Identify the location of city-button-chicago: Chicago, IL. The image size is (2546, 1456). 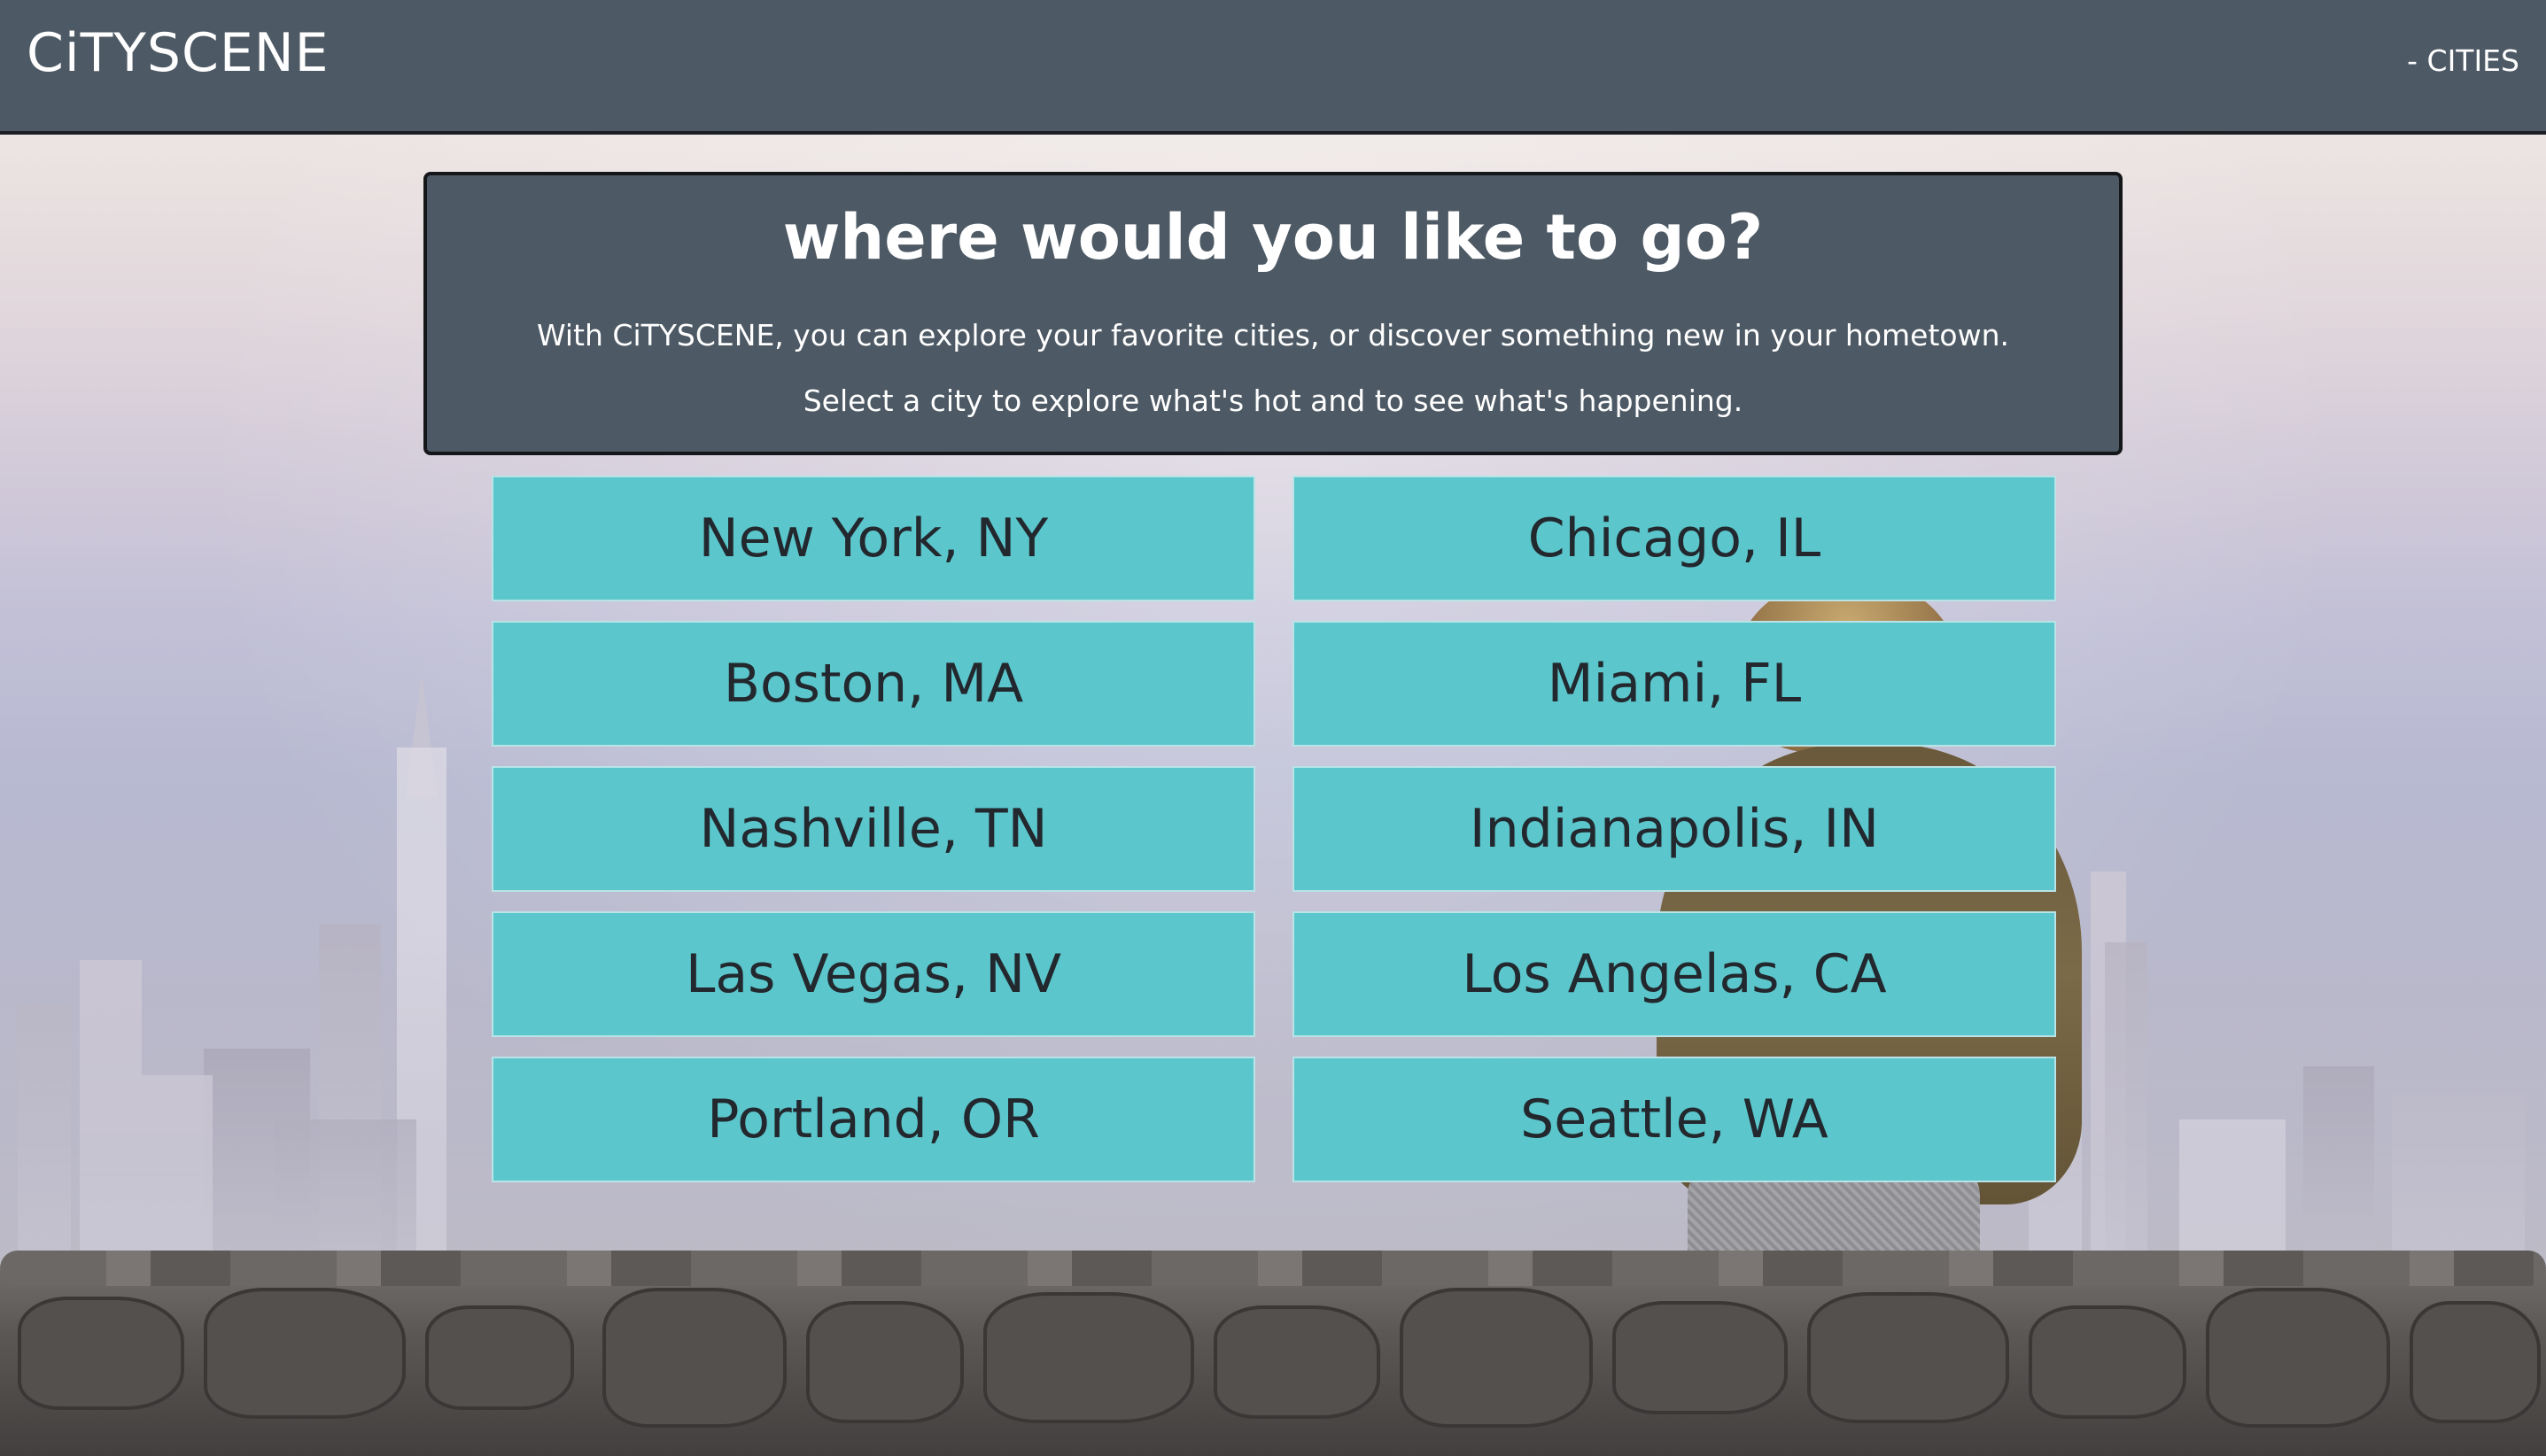
(1674, 538).